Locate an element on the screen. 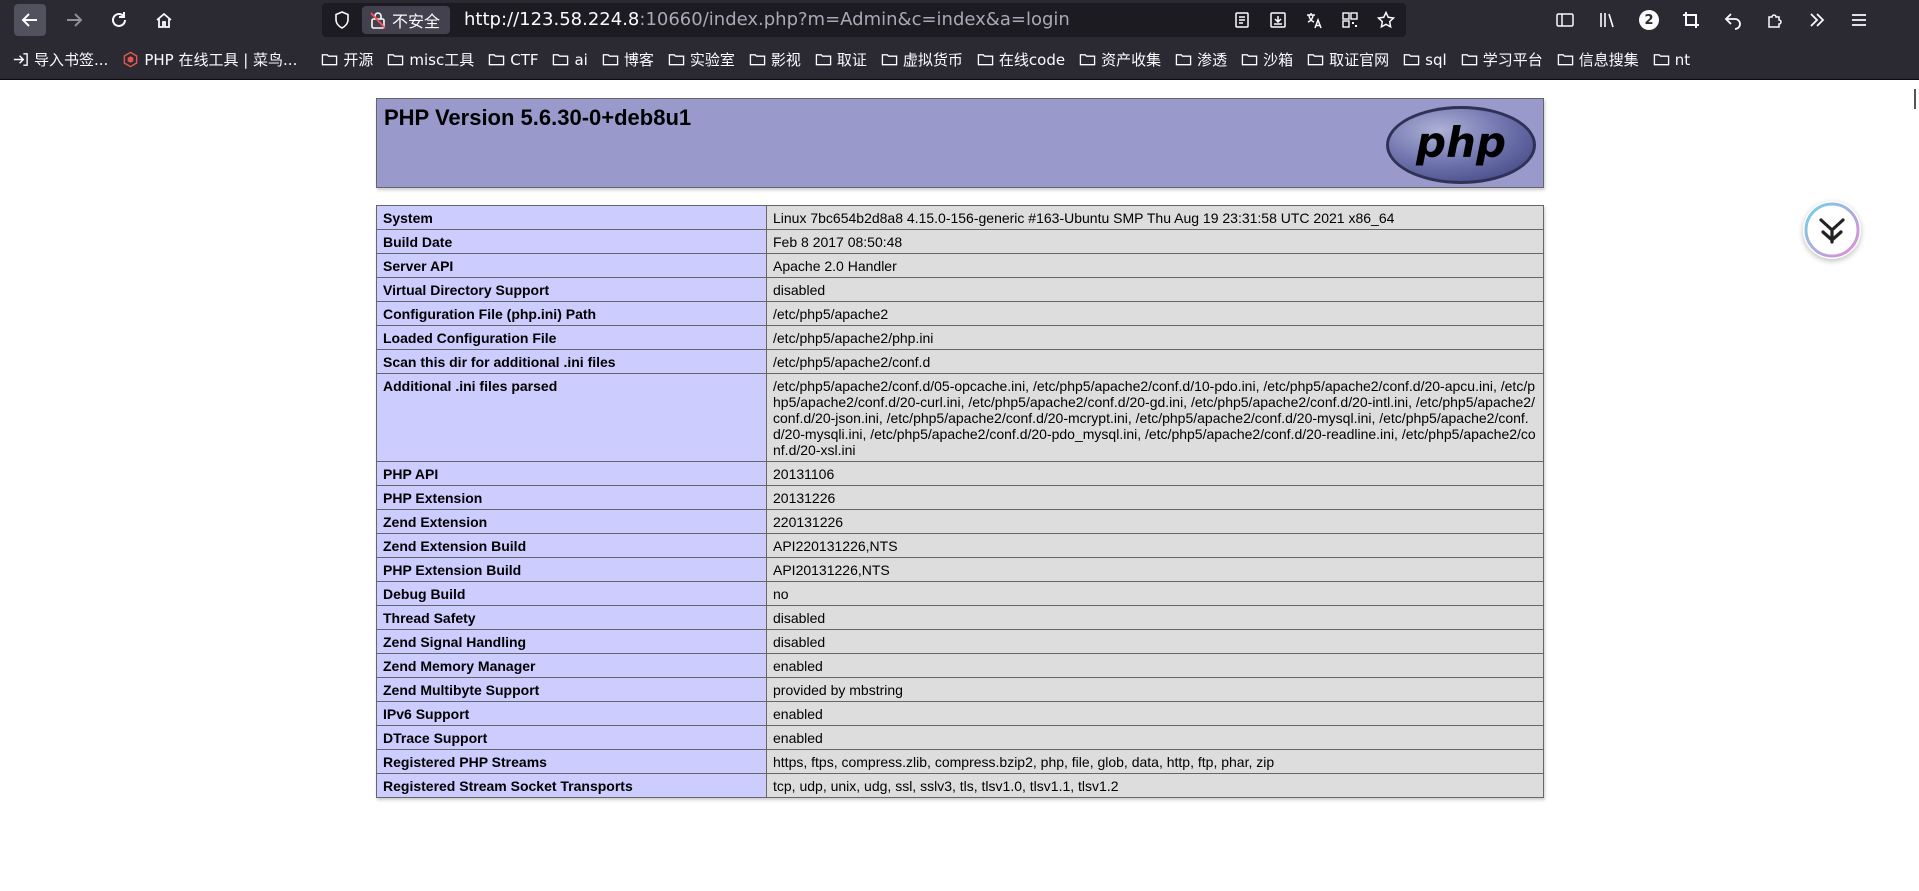  screenshot-button is located at coordinates (1691, 20).